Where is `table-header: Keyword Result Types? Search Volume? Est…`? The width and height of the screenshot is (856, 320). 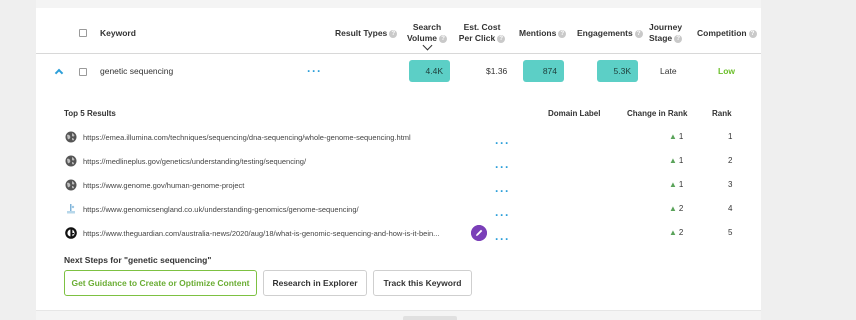
table-header: Keyword Result Types? Search Volume? Est… is located at coordinates (398, 31).